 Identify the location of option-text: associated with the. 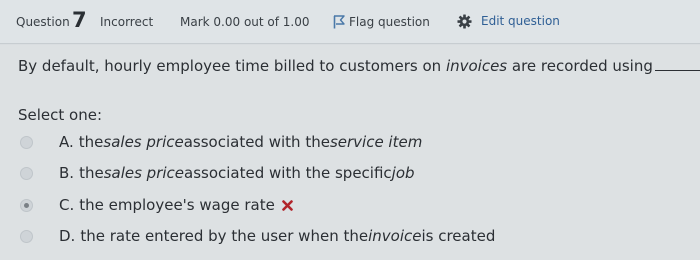
(256, 142).